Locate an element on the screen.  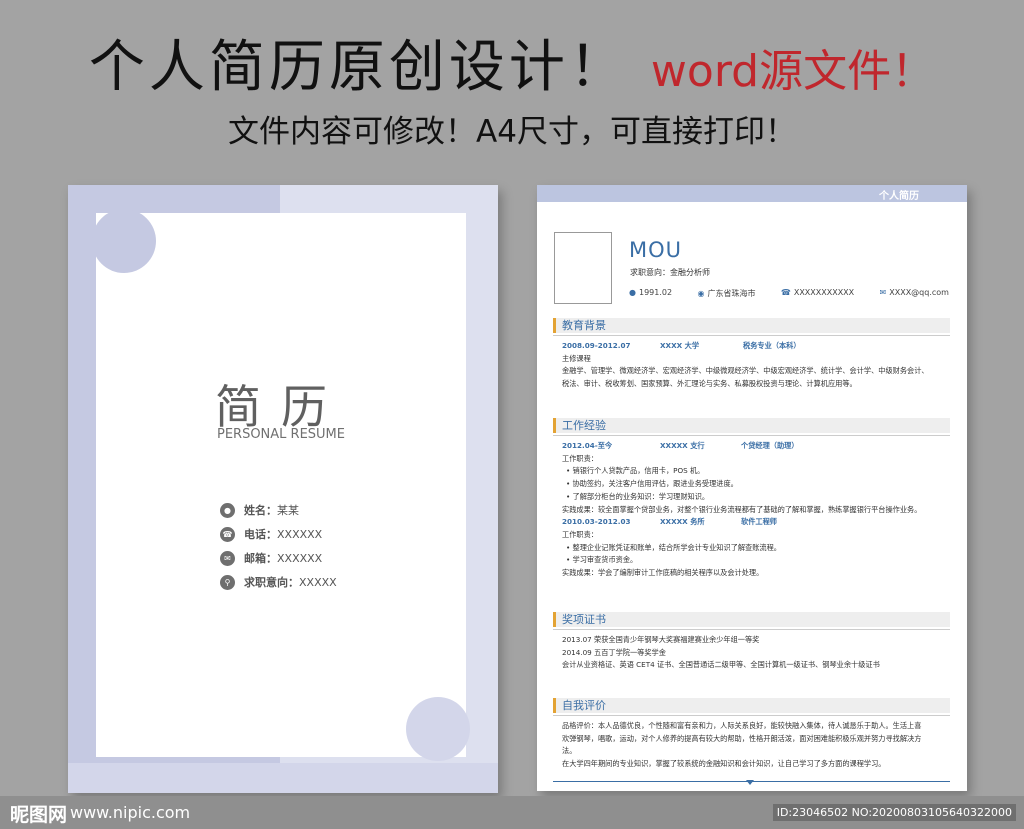
phone-item: ☎ XXXXXXXXXXX is located at coordinates (817, 293).